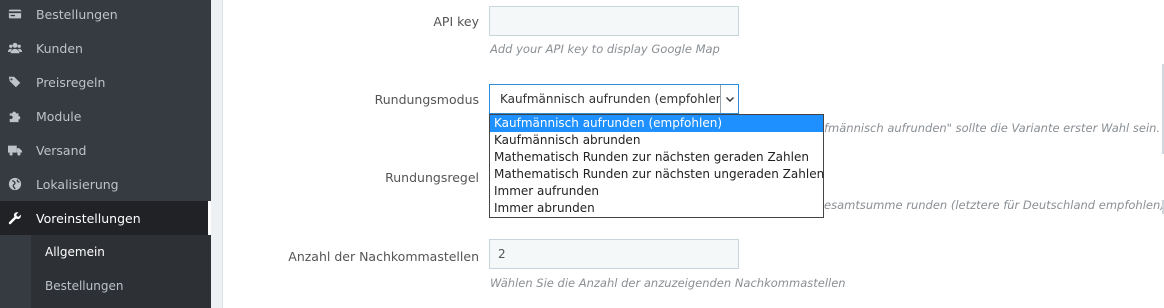 The image size is (1164, 308). What do you see at coordinates (84, 286) in the screenshot?
I see `submenu-item-label: Bestellungen` at bounding box center [84, 286].